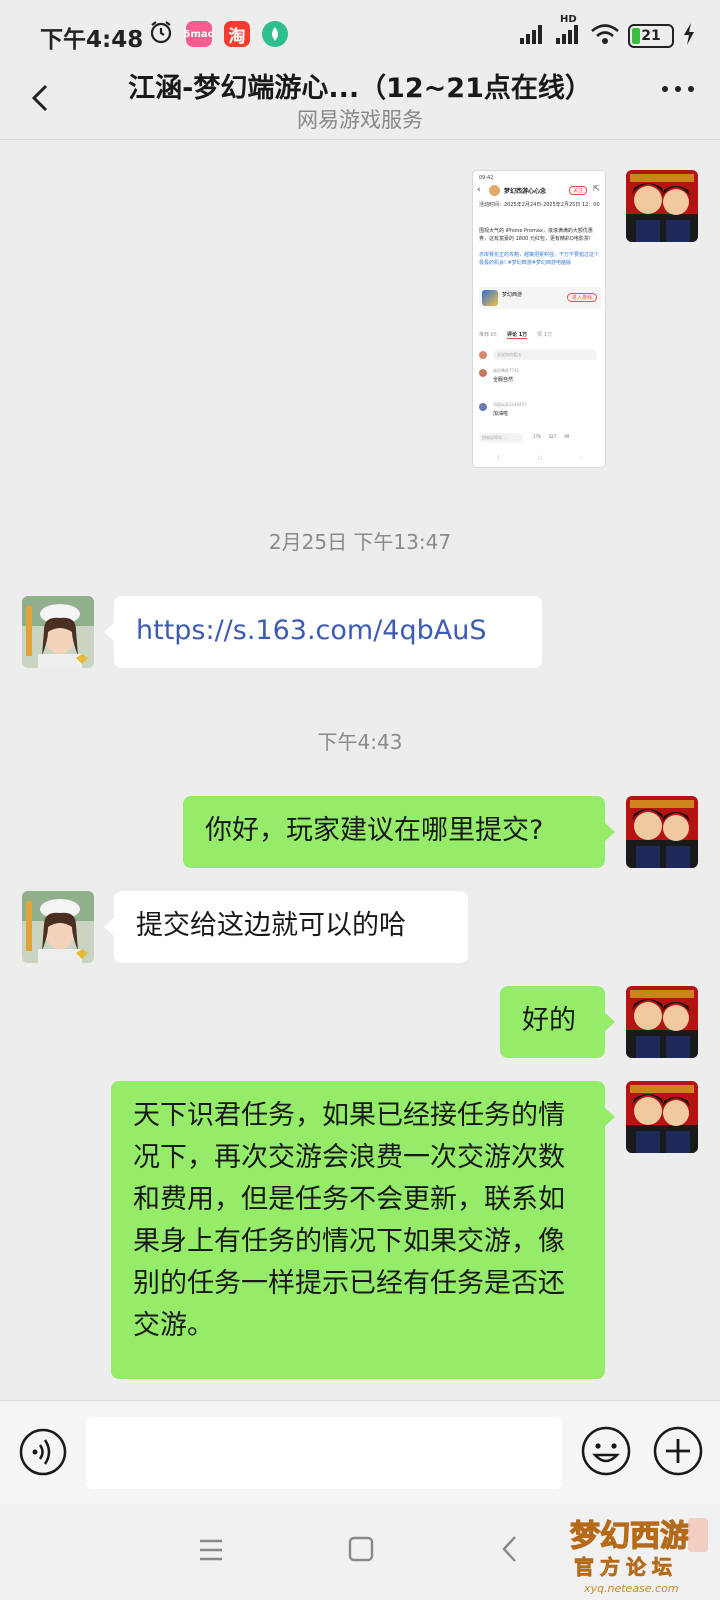 The height and width of the screenshot is (1600, 720). Describe the element at coordinates (525, 191) in the screenshot. I see `shot-page-title: 梦幻西游心心念` at that location.